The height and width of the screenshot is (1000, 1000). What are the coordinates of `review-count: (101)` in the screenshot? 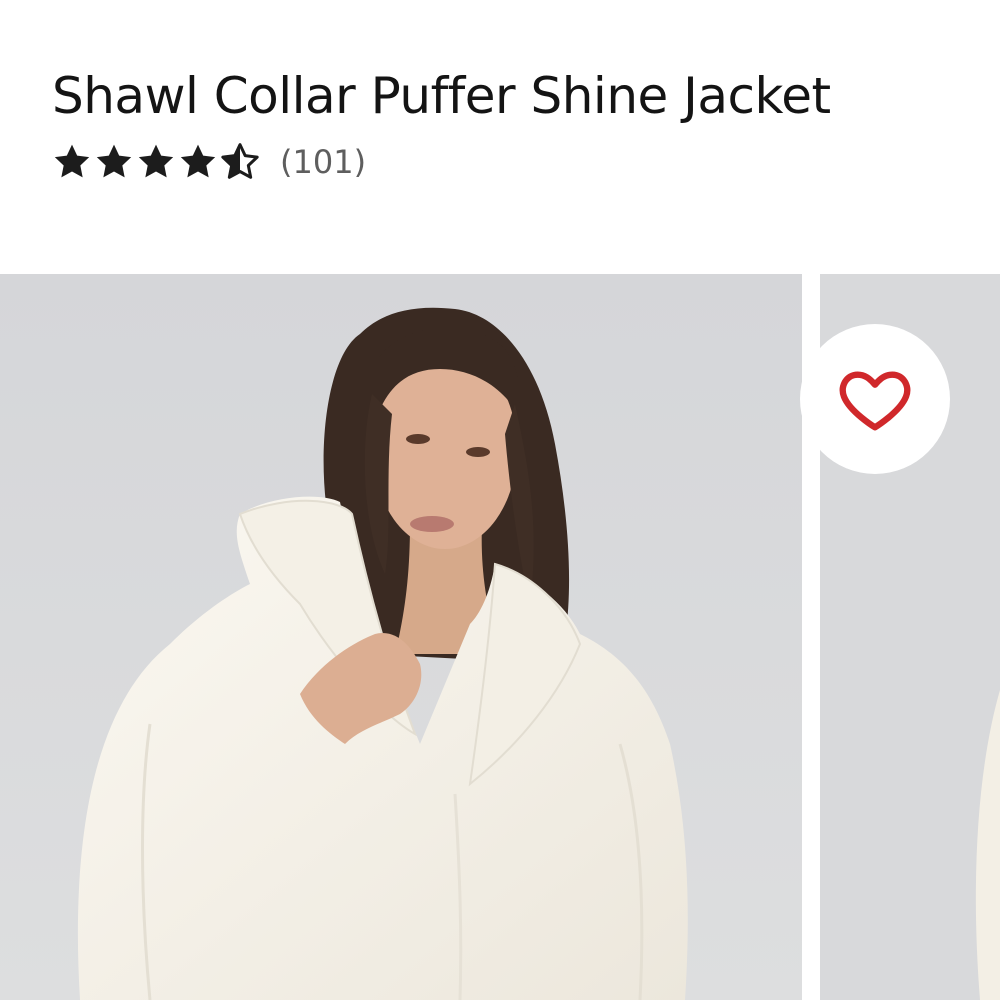 It's located at (323, 162).